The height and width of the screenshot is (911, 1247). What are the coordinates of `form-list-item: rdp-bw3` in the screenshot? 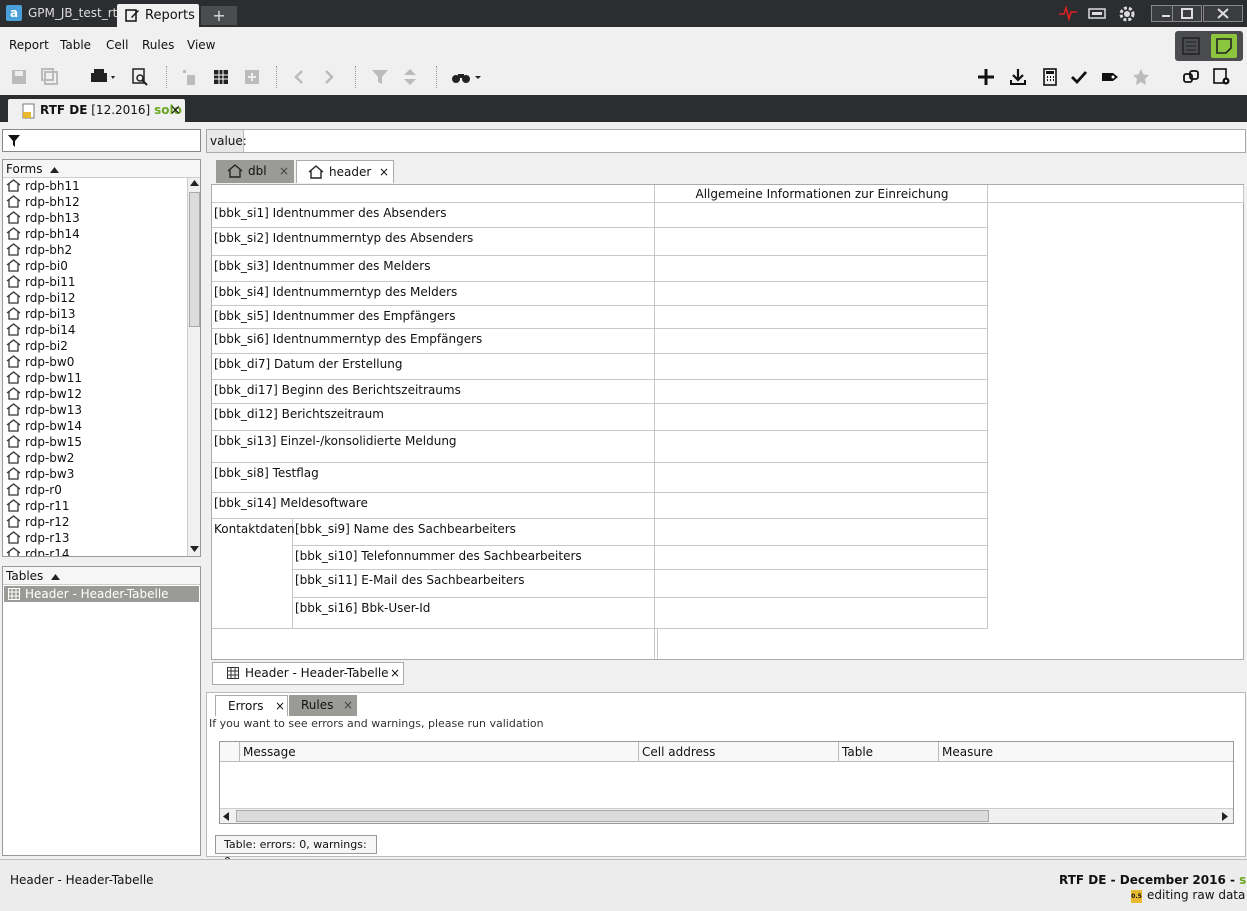 It's located at (95, 474).